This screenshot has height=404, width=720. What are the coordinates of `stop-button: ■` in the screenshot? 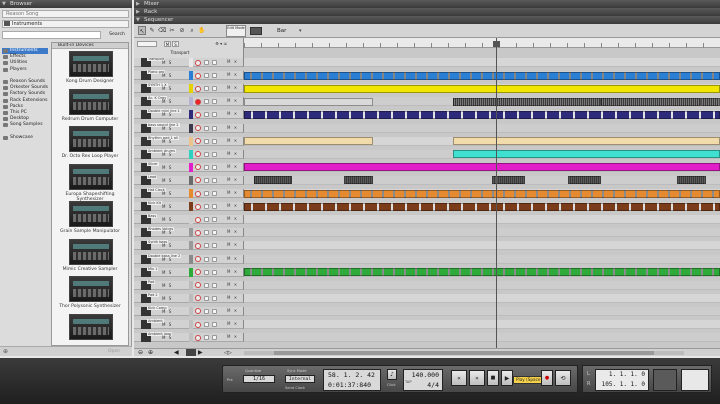 It's located at (493, 378).